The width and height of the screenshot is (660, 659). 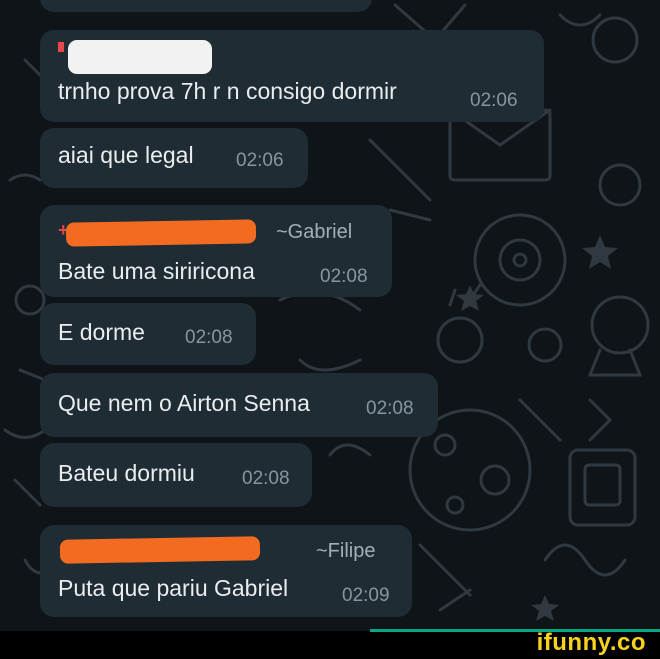 I want to click on message-text: Que nem o Airton Senna, so click(x=184, y=403).